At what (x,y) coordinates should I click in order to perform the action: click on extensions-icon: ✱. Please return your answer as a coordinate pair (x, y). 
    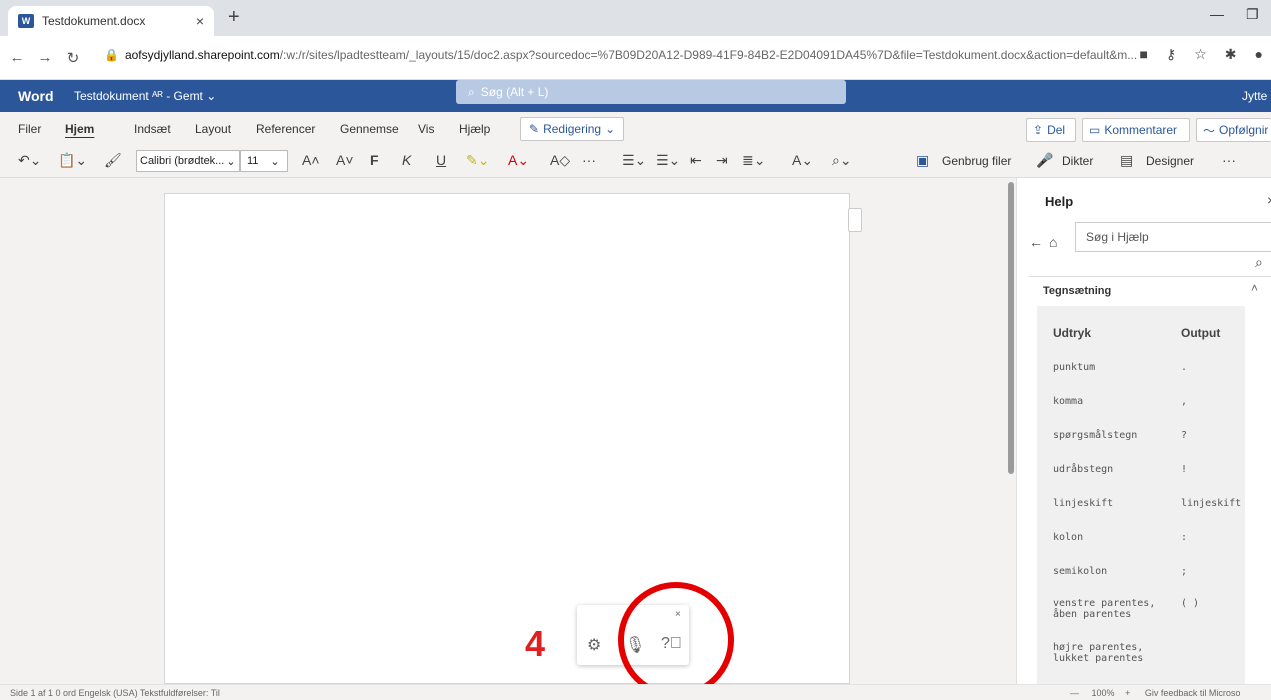
    Looking at the image, I should click on (1231, 54).